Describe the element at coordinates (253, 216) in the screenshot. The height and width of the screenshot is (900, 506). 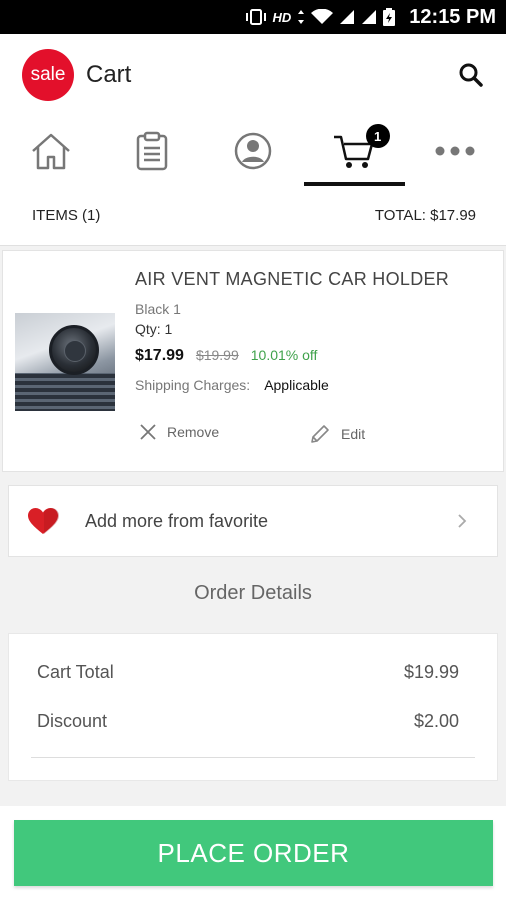
I see `cart-summary: ITEMS (1) TOTAL: $17.99` at that location.